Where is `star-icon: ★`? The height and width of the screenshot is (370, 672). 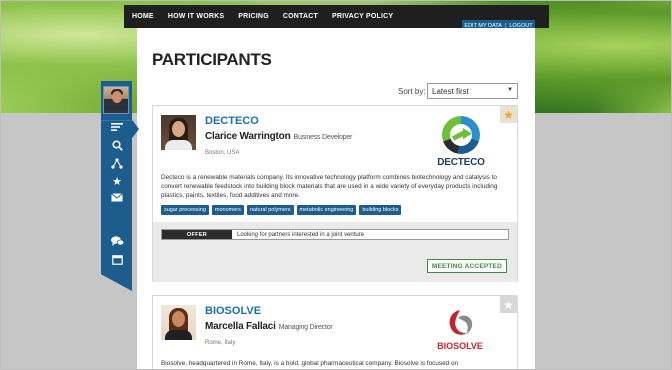 star-icon: ★ is located at coordinates (117, 182).